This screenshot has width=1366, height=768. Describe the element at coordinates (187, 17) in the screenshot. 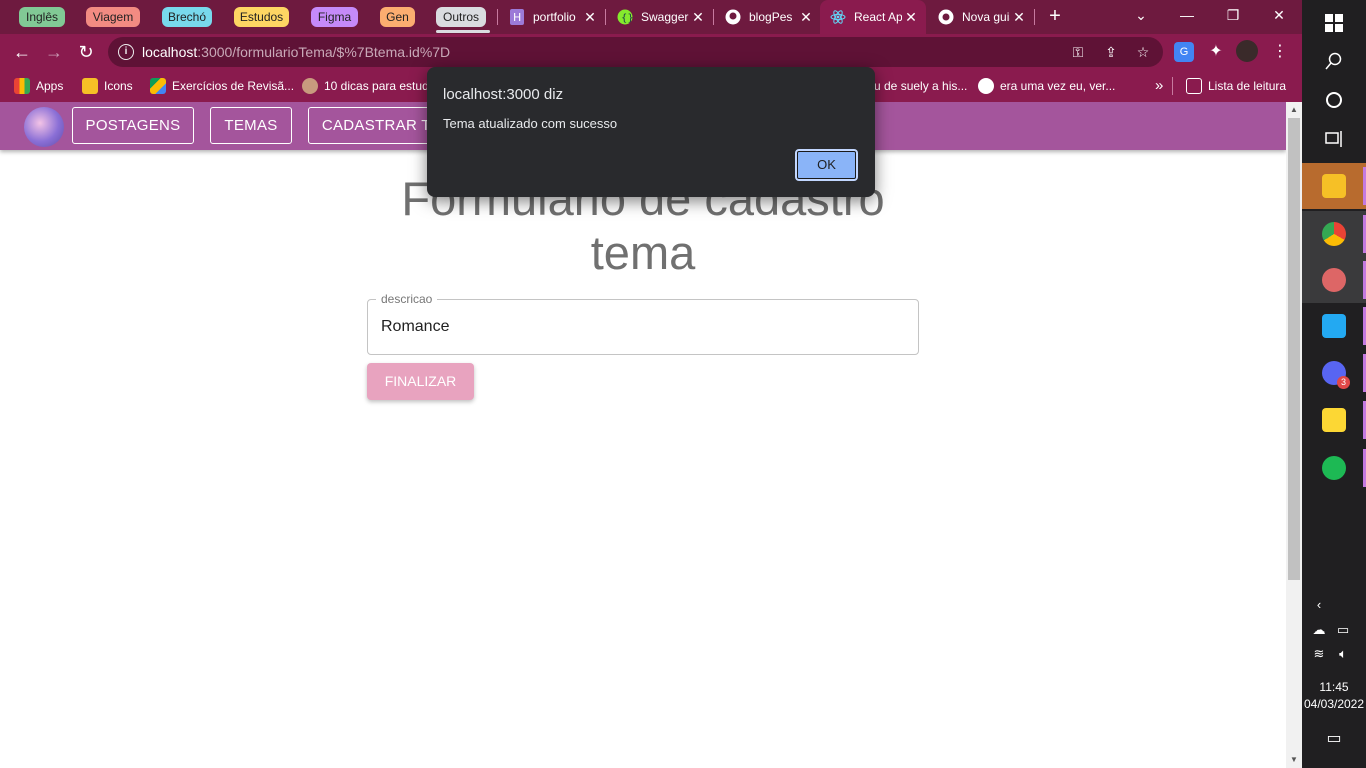

I see `tab-group-brecho: Brechó` at that location.